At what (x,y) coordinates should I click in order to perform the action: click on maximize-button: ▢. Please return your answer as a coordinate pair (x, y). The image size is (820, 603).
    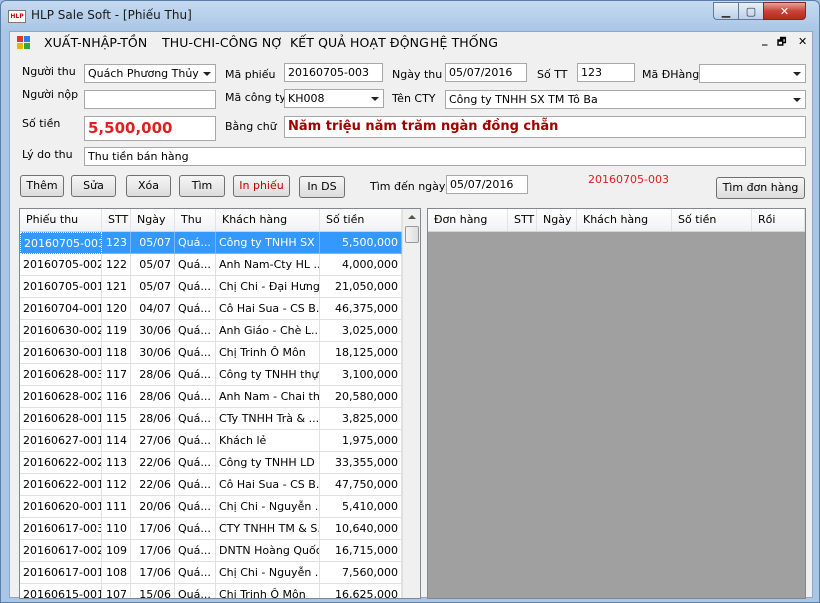
    Looking at the image, I should click on (751, 11).